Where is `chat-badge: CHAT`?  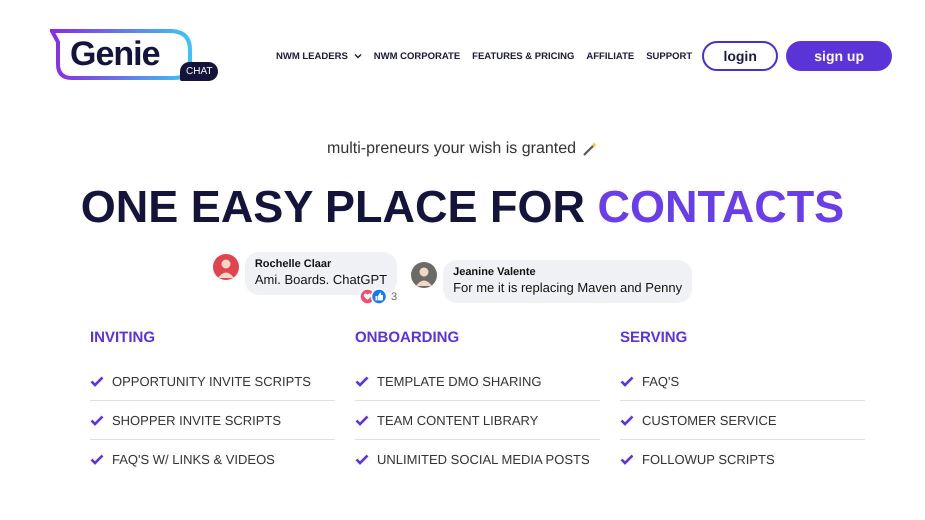
chat-badge: CHAT is located at coordinates (199, 71).